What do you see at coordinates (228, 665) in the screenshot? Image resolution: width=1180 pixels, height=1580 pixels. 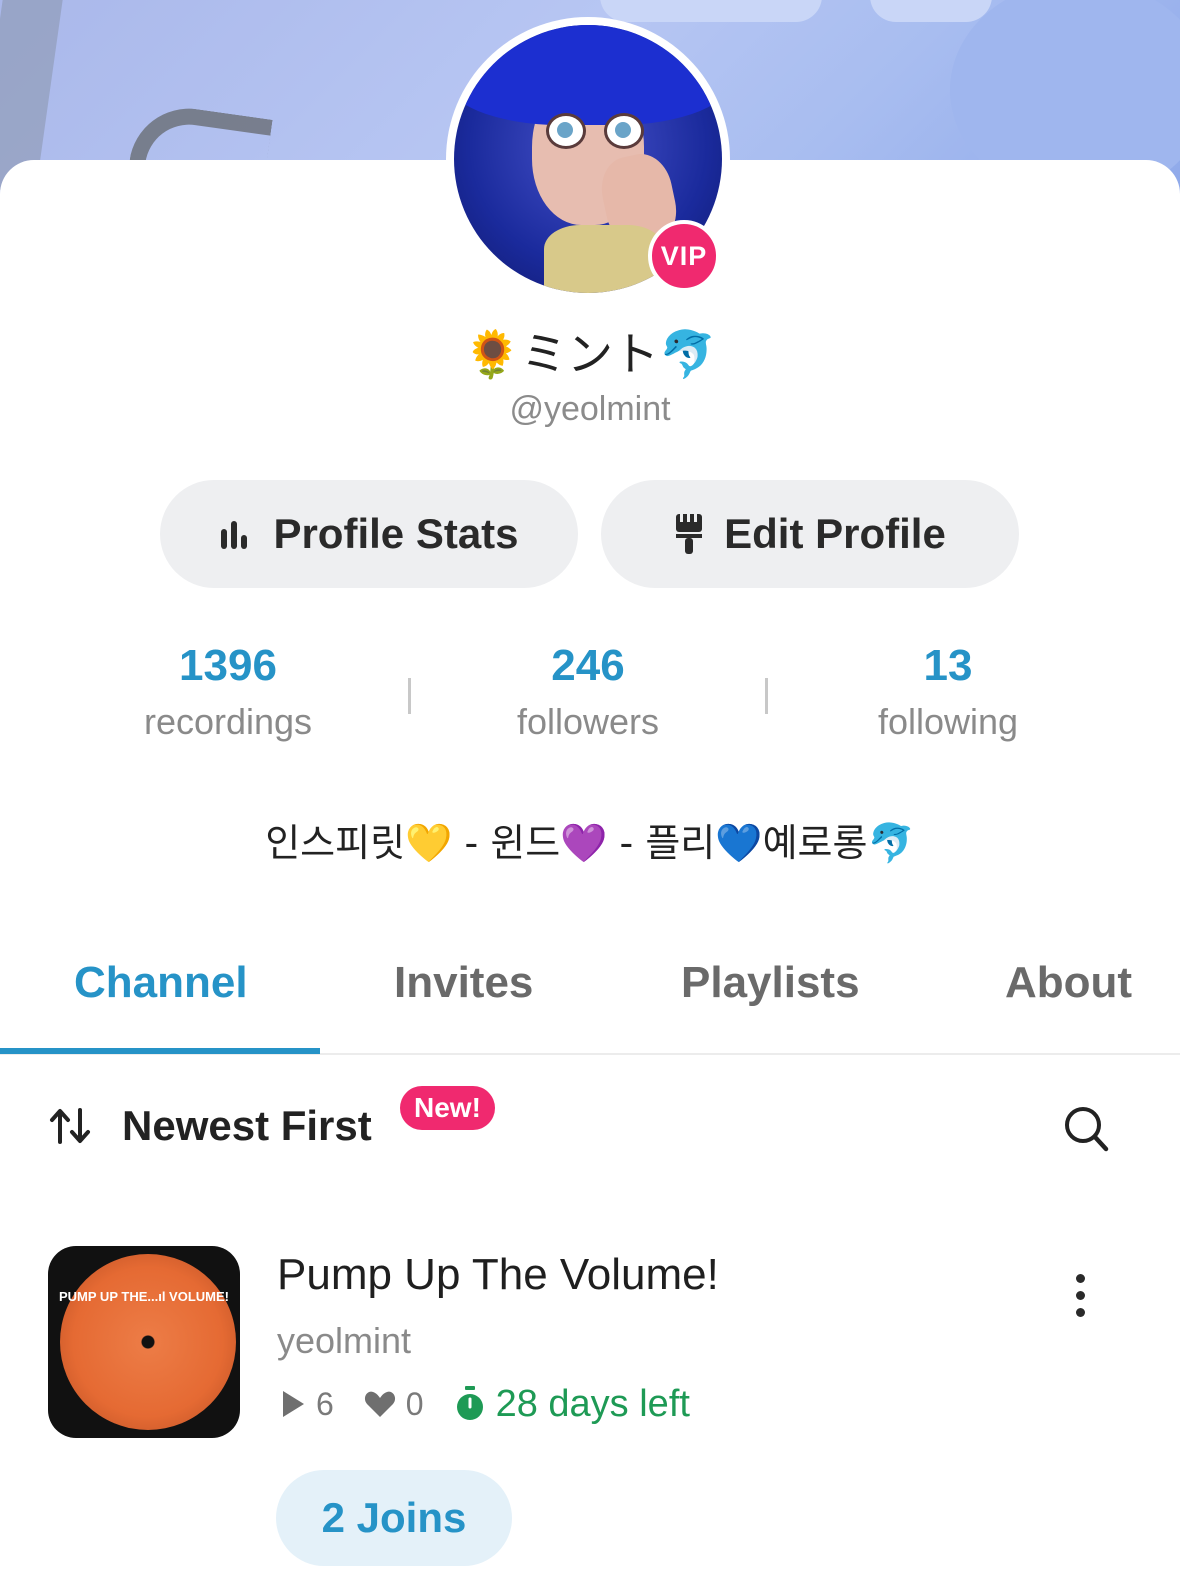 I see `recordings-count: 1396` at bounding box center [228, 665].